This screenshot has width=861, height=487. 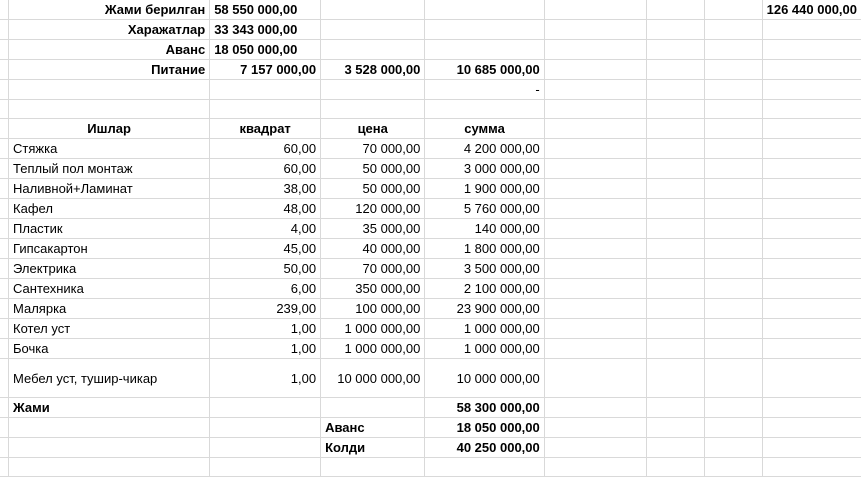 I want to click on work-area-cell: 60,00, so click(x=265, y=148).